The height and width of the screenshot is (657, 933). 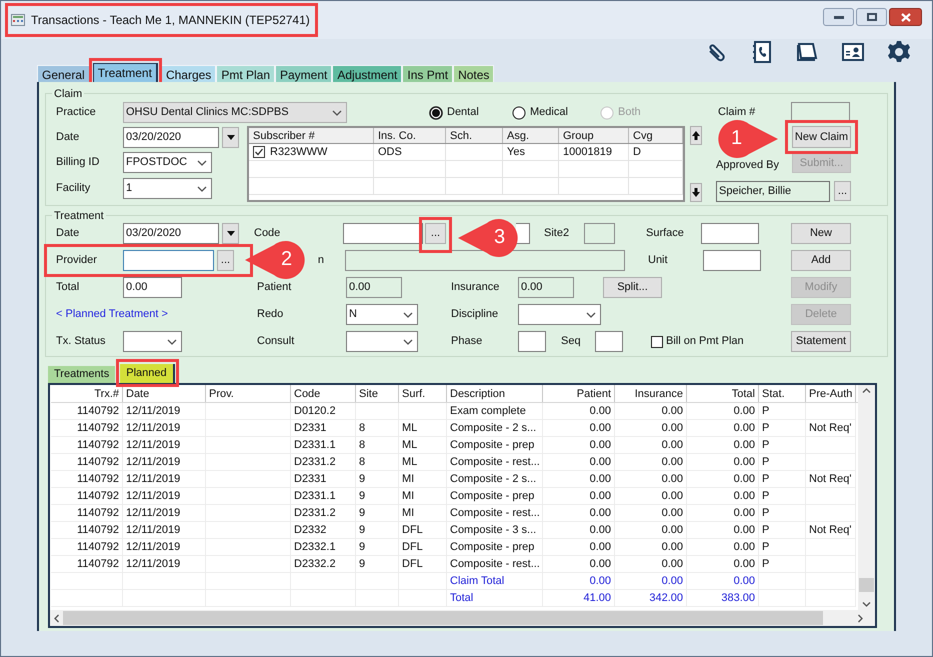 What do you see at coordinates (428, 73) in the screenshot?
I see `tab: Ins Pmt` at bounding box center [428, 73].